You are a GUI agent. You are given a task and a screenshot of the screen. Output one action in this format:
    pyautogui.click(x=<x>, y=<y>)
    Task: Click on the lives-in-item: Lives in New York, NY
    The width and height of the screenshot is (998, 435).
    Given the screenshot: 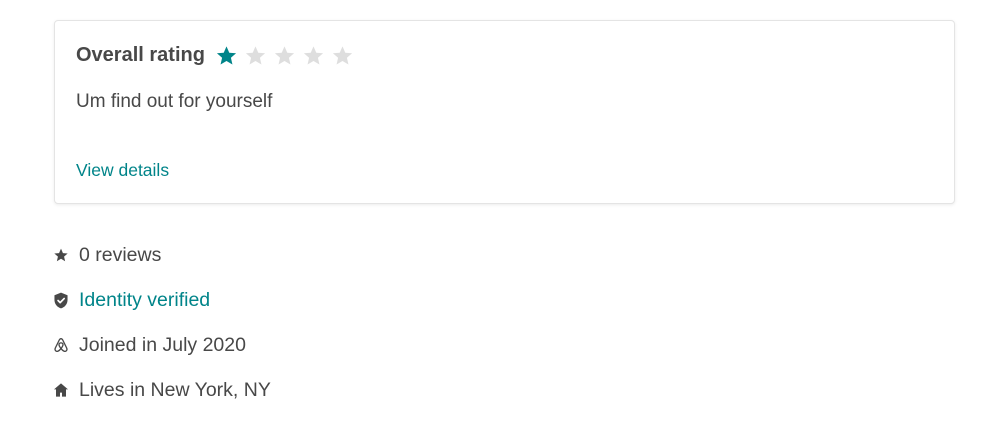 What is the action you would take?
    pyautogui.click(x=161, y=390)
    